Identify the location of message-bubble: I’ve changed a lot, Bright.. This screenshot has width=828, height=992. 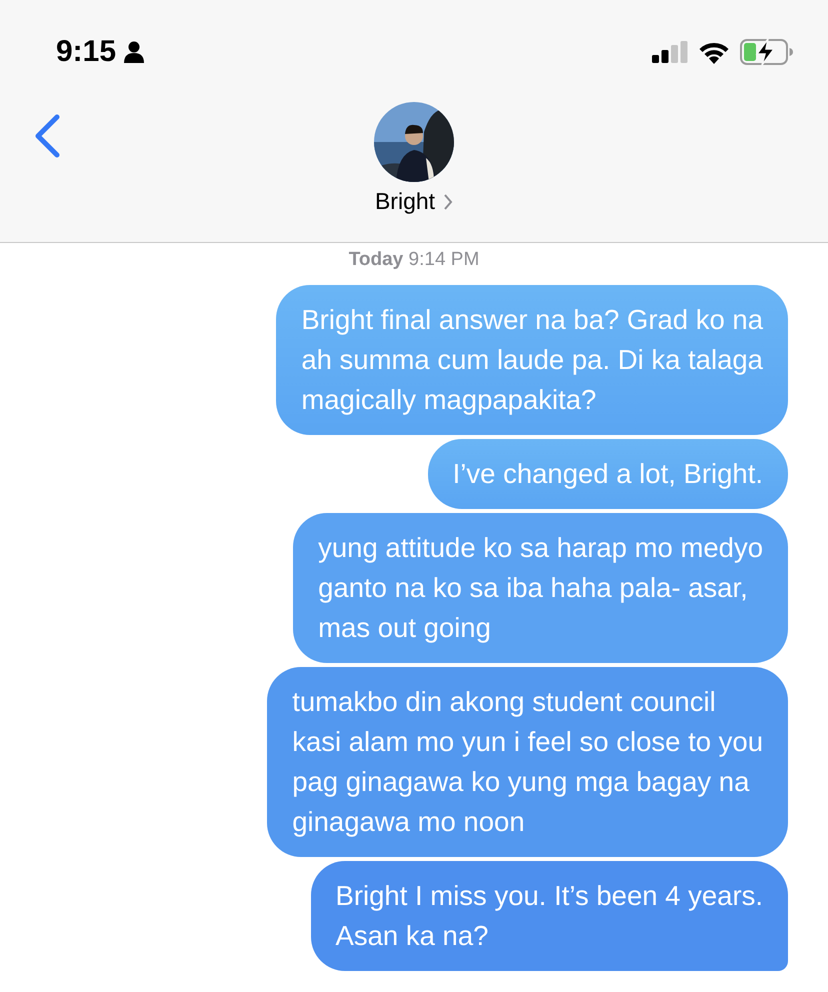
(608, 474).